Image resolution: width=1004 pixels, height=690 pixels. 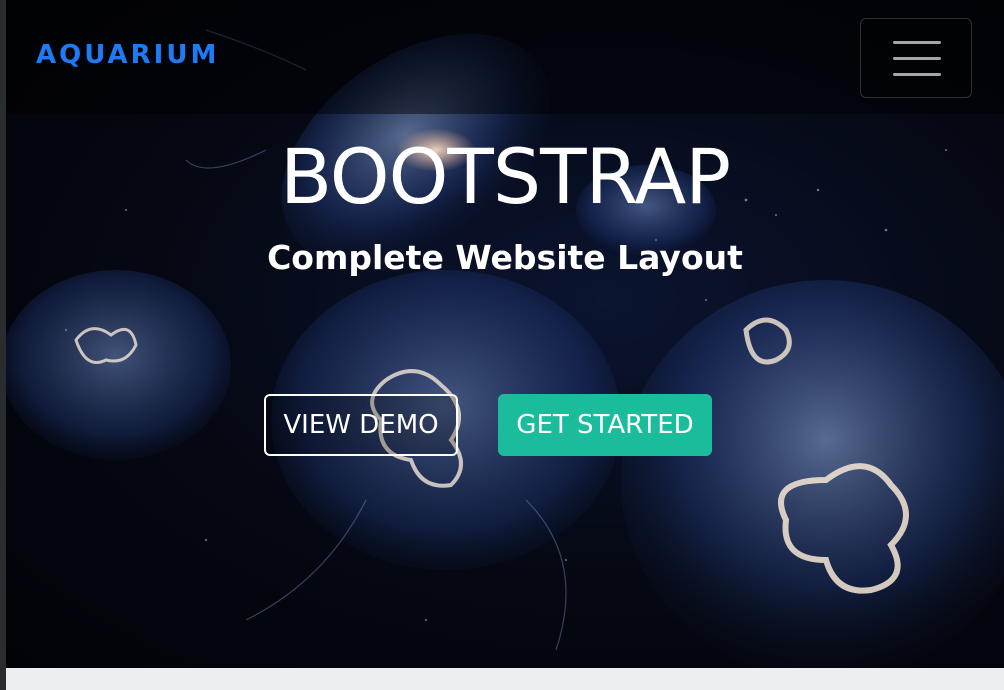 I want to click on menu-toggle-button, so click(x=916, y=58).